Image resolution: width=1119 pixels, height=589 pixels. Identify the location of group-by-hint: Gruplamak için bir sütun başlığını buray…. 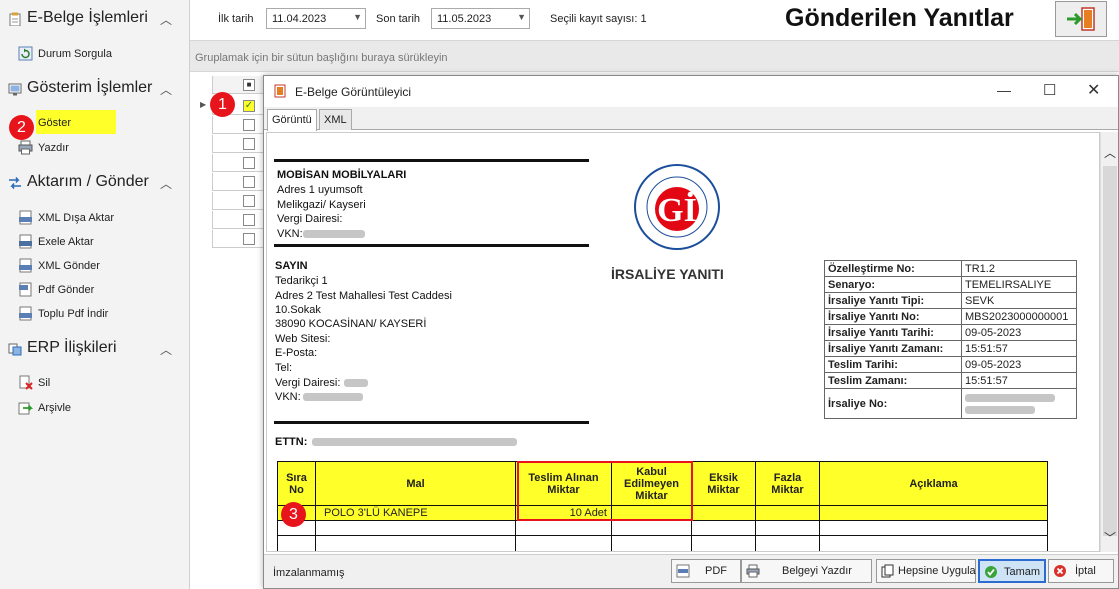
(321, 58).